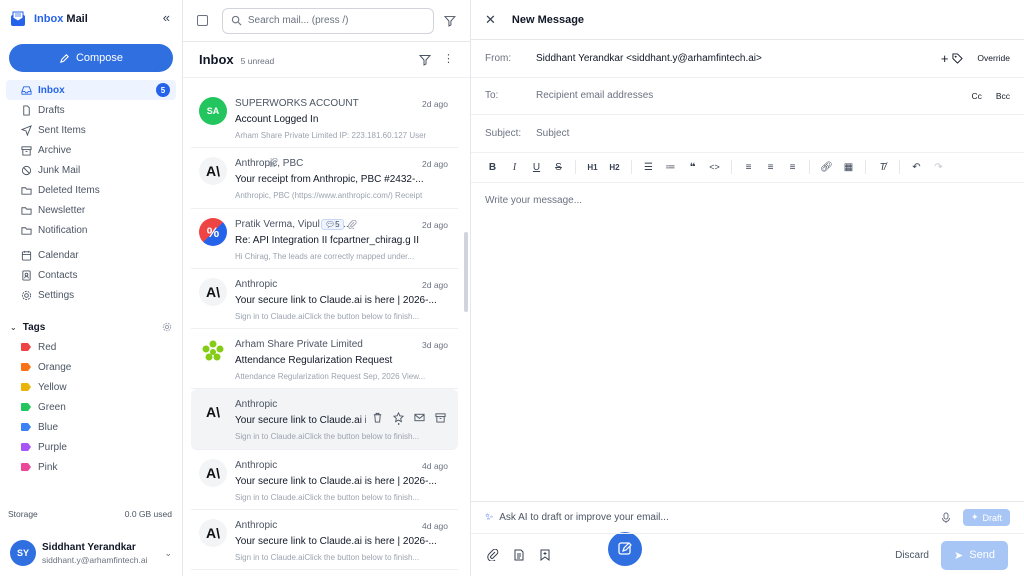  What do you see at coordinates (202, 20) in the screenshot?
I see `select-all-checkbox` at bounding box center [202, 20].